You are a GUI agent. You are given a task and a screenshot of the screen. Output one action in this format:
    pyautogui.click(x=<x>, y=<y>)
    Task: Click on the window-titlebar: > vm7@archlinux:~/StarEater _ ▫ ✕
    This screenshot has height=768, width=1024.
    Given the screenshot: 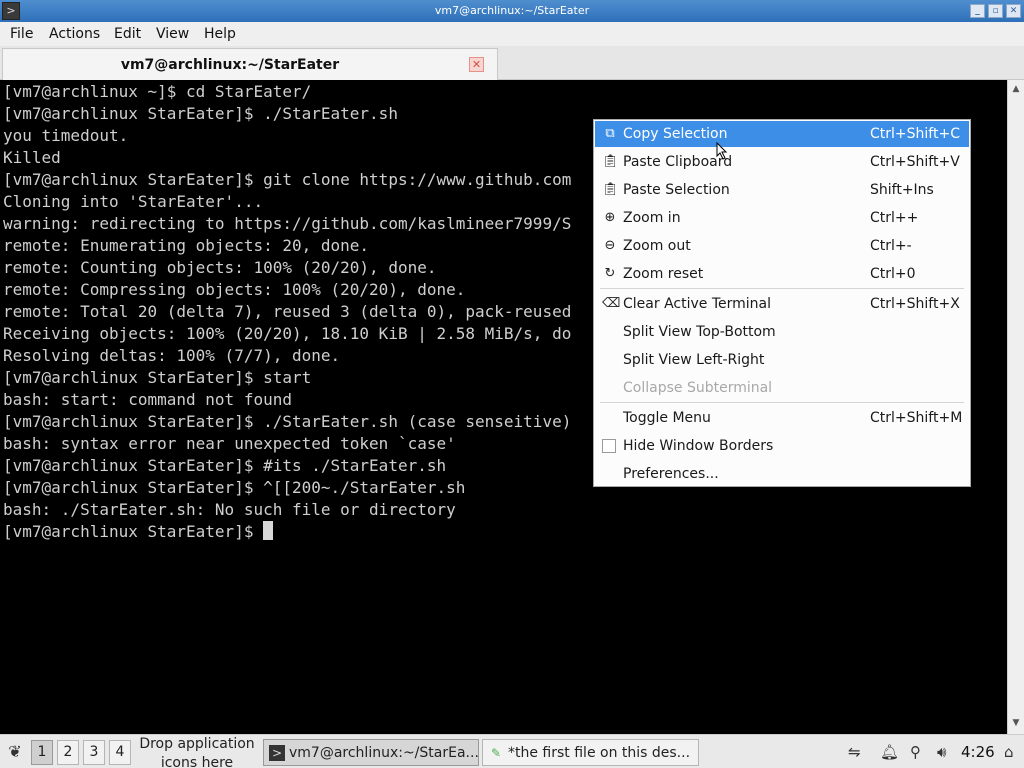 What is the action you would take?
    pyautogui.click(x=512, y=11)
    